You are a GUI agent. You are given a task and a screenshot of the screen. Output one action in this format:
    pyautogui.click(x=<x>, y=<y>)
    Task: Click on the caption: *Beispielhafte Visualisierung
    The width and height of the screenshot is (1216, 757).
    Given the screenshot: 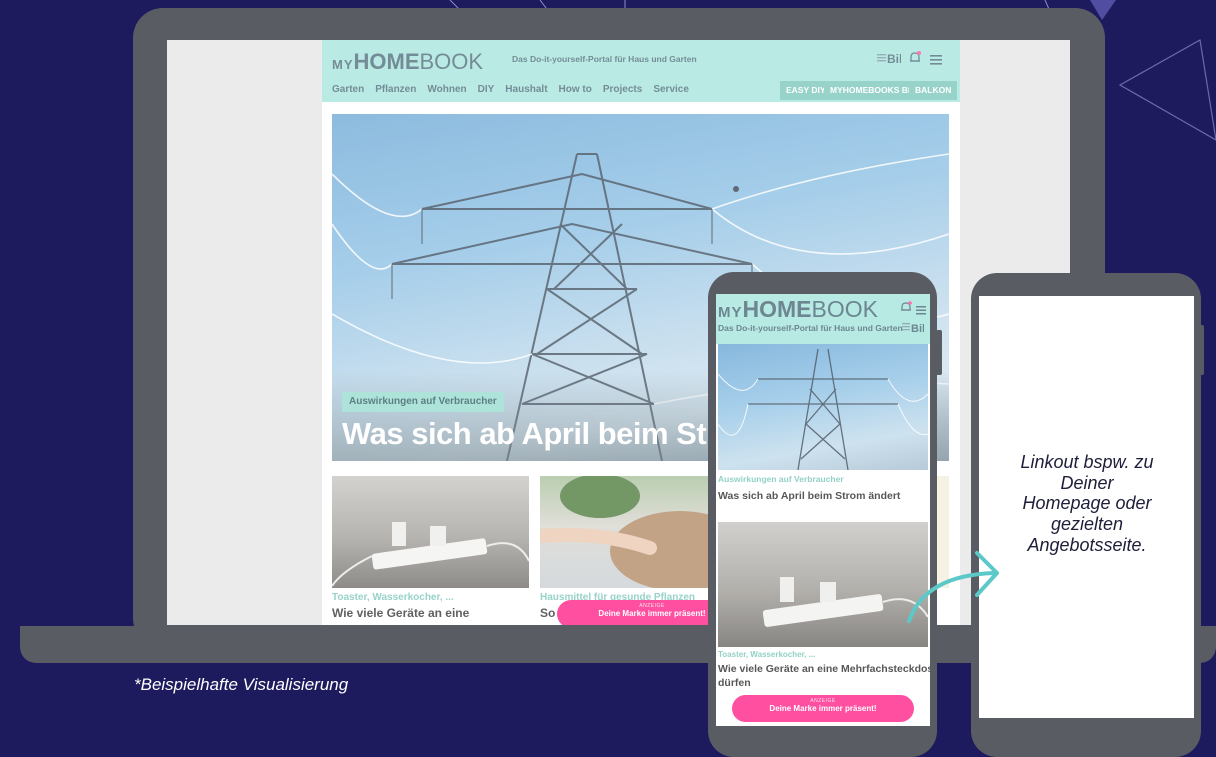 What is the action you would take?
    pyautogui.click(x=241, y=684)
    